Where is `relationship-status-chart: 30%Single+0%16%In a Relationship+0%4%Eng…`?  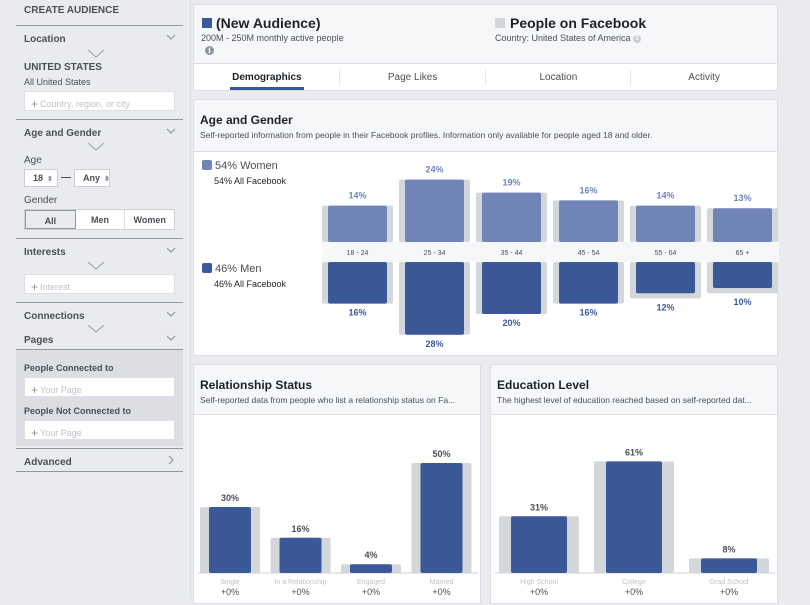 relationship-status-chart: 30%Single+0%16%In a Relationship+0%4%Eng… is located at coordinates (338, 523).